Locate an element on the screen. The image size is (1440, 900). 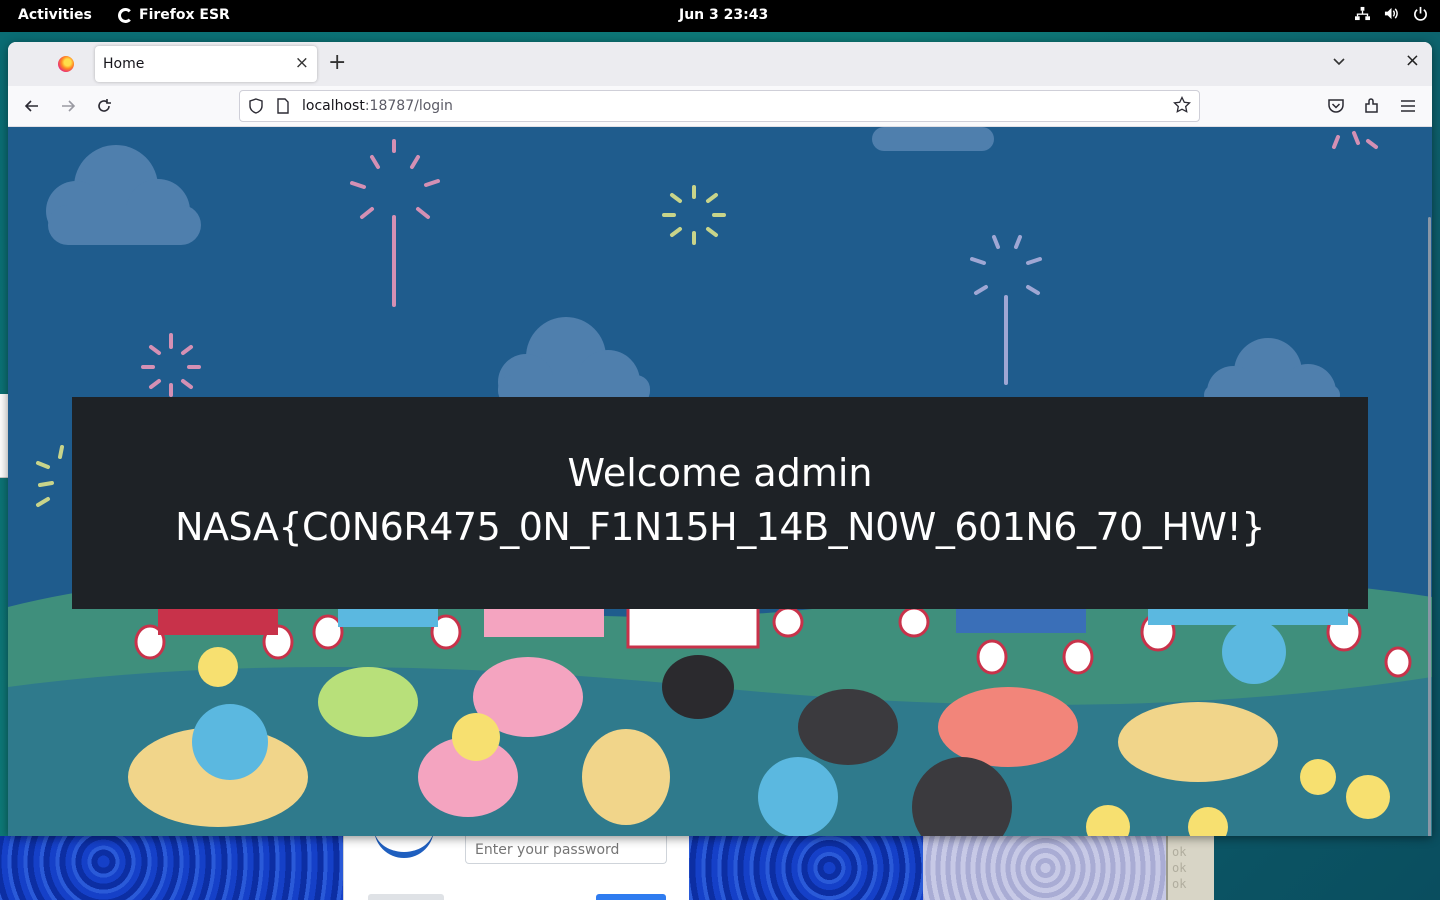
forward-arrow-icon is located at coordinates (68, 106).